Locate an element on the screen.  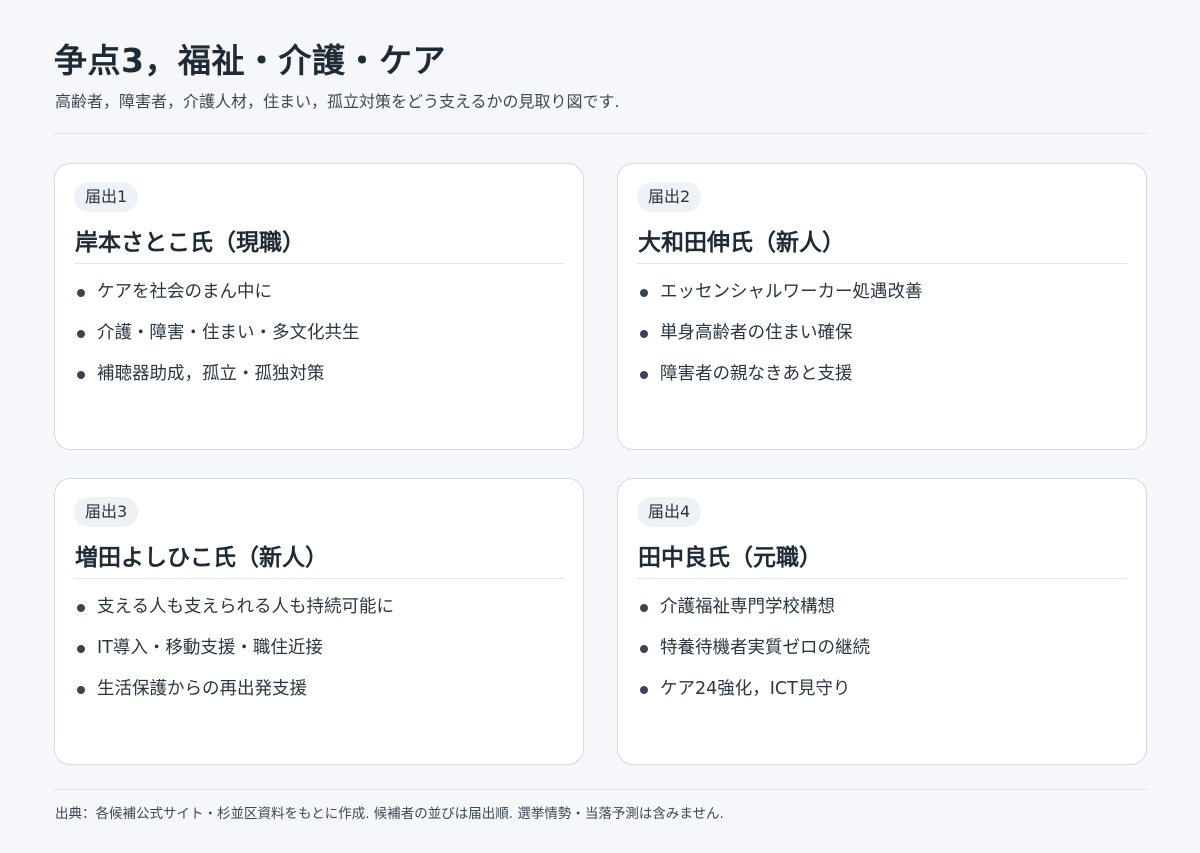
policy-item: 介護・障害・住まい・多文化共生 is located at coordinates (217, 340).